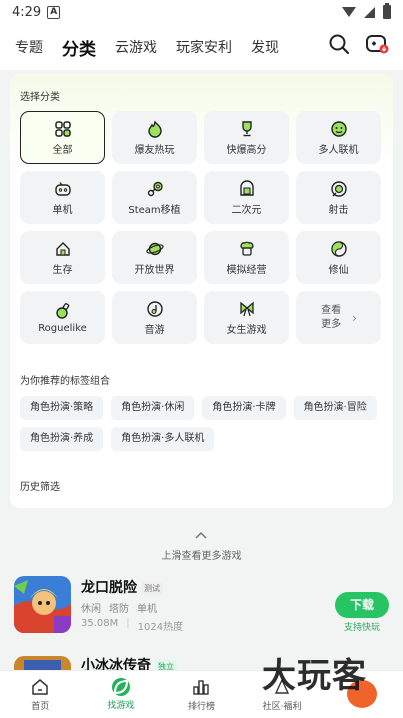  What do you see at coordinates (354, 317) in the screenshot?
I see `chevron-right-icon: ›` at bounding box center [354, 317].